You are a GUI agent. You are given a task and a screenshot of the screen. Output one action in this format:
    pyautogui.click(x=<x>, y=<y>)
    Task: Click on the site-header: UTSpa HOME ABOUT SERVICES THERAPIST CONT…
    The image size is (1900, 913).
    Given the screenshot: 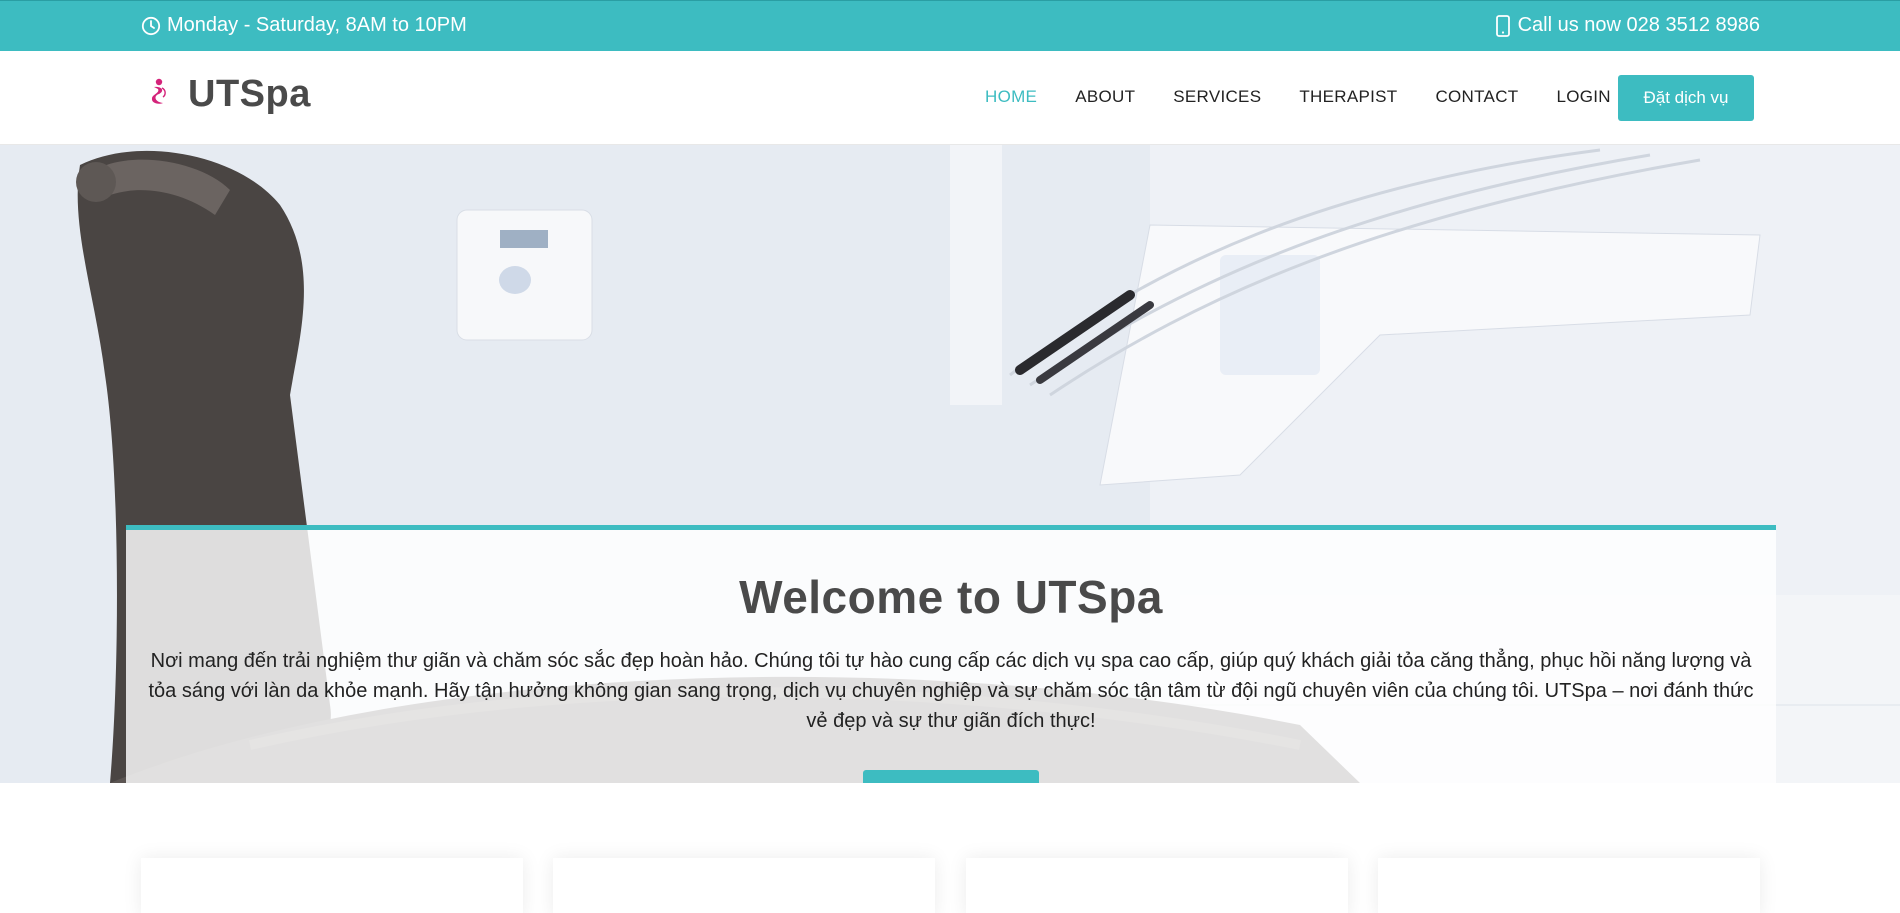 What is the action you would take?
    pyautogui.click(x=950, y=98)
    